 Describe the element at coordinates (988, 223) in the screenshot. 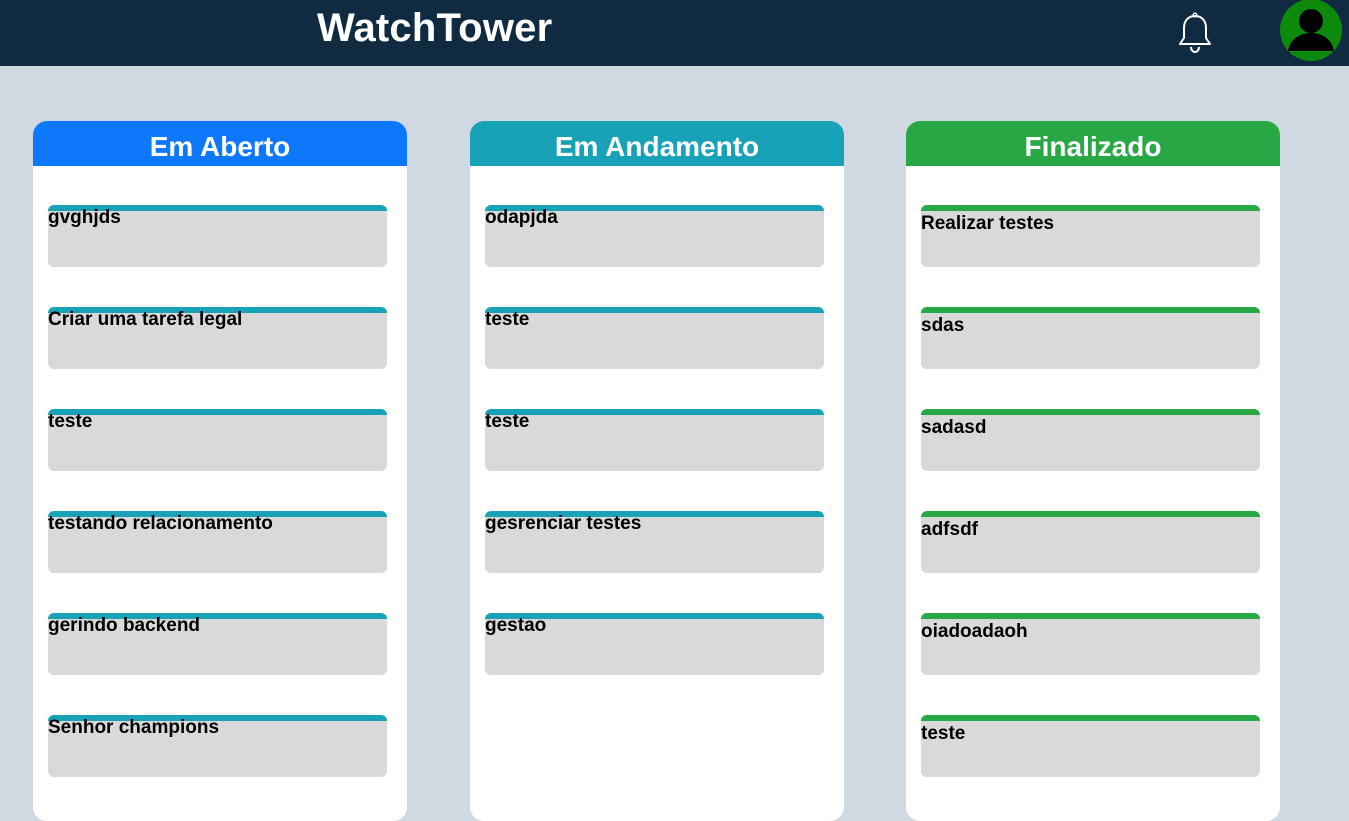

I see `task-title: Realizar testes` at that location.